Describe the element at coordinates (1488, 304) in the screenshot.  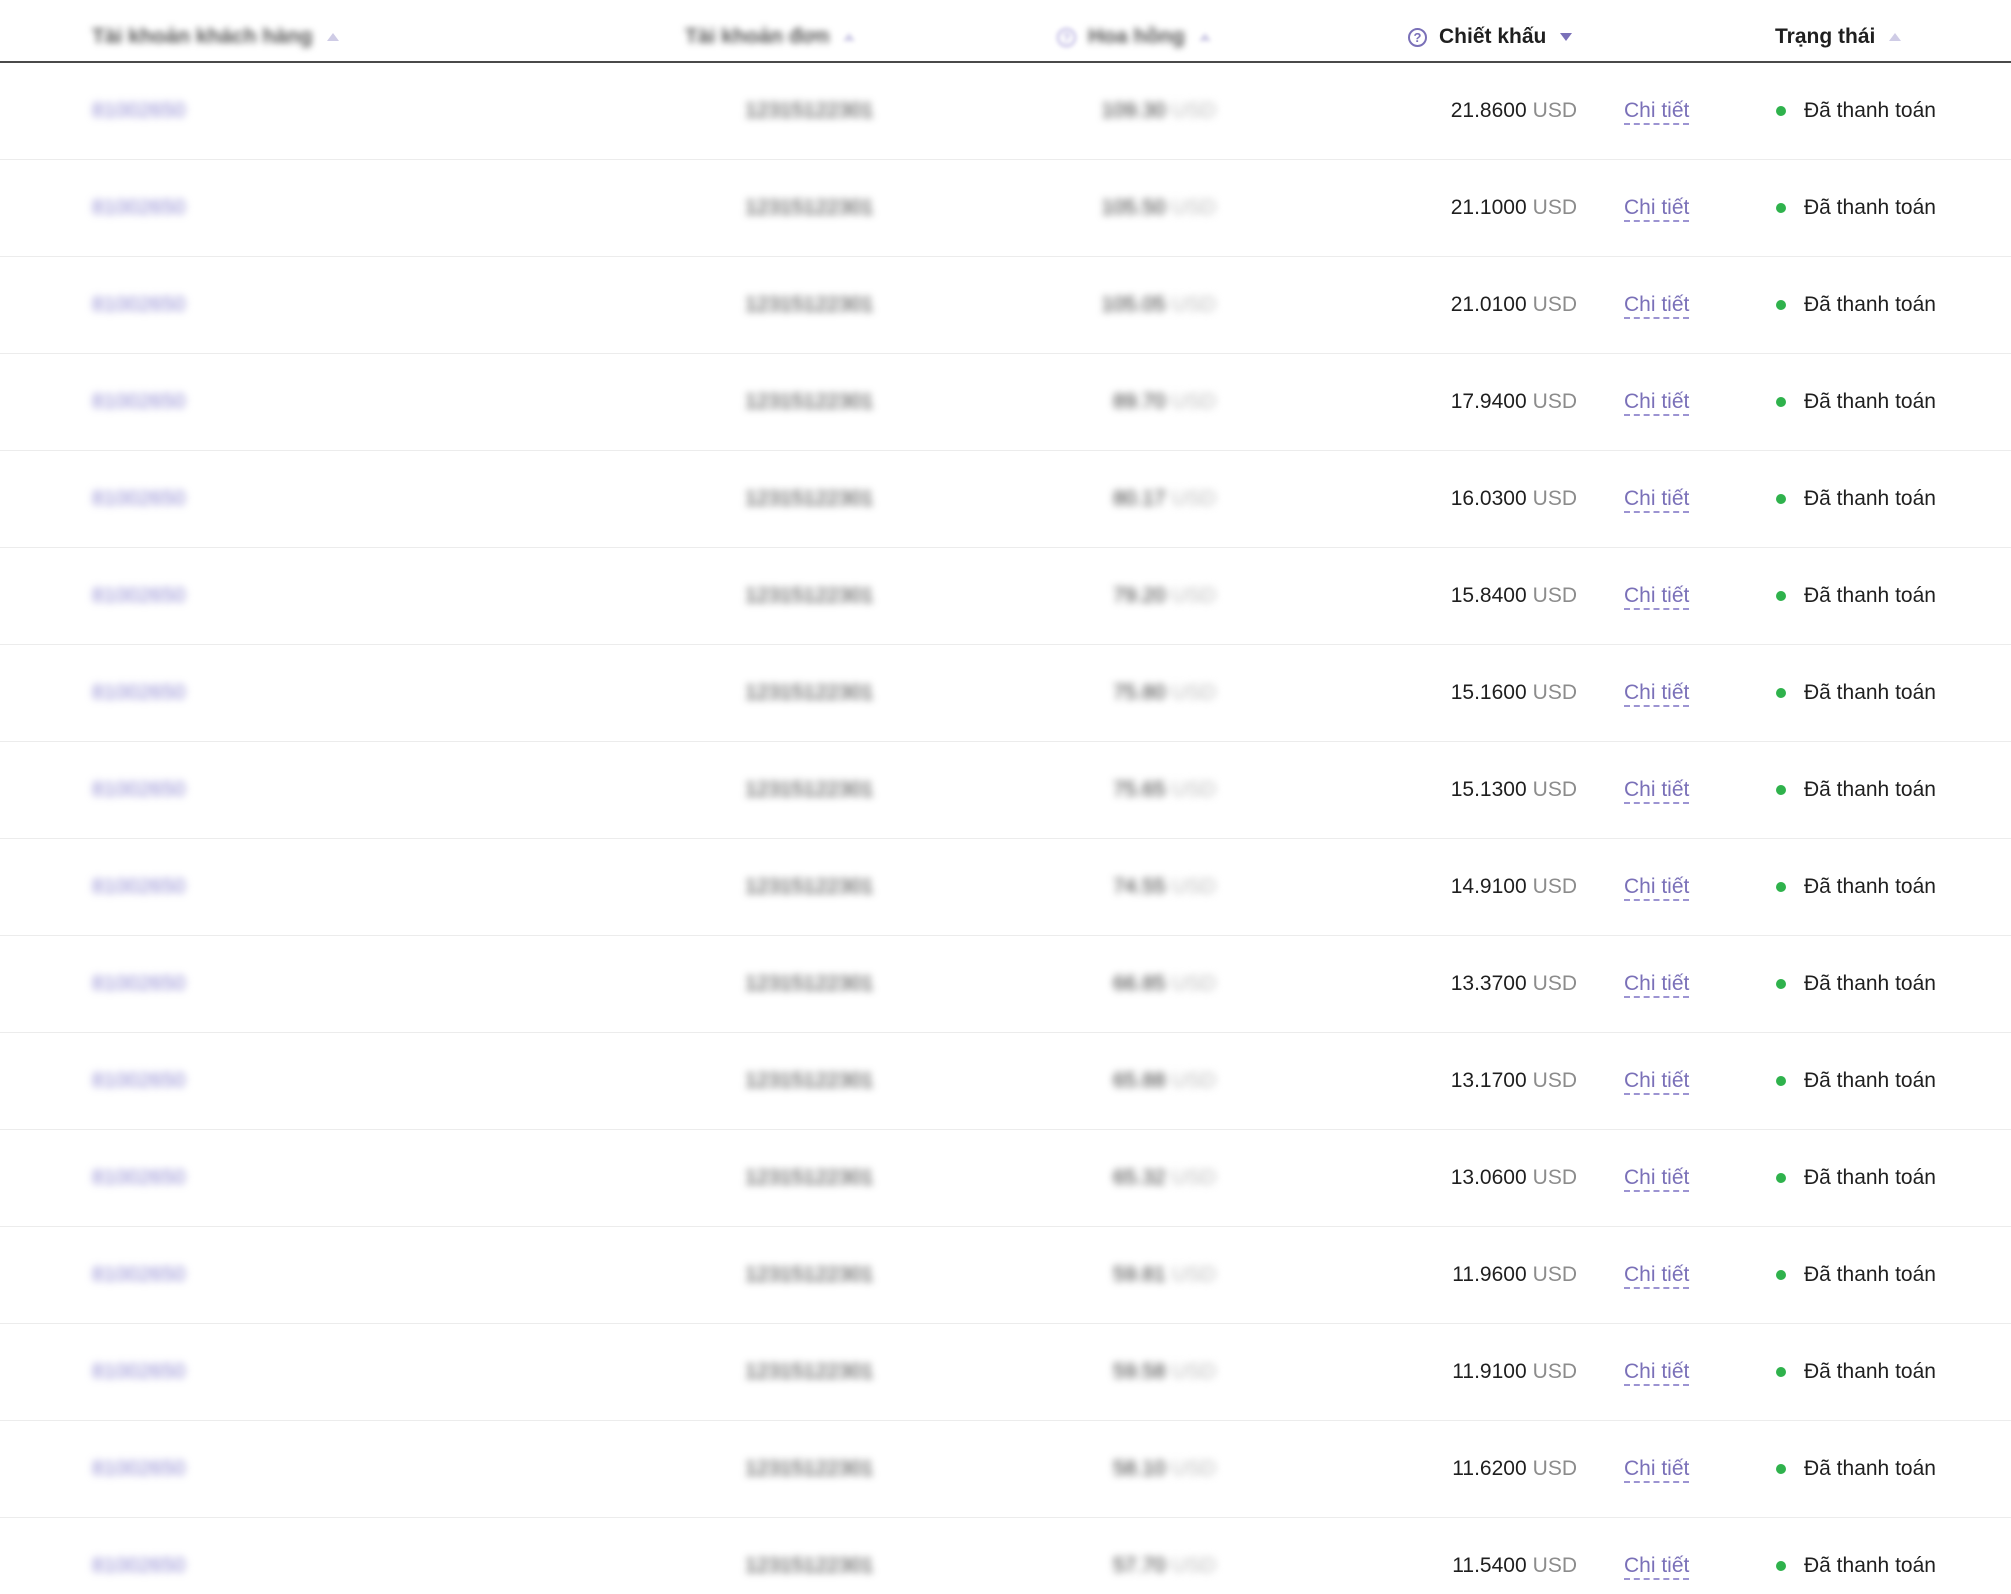
I see `discount-value: 21.0100` at that location.